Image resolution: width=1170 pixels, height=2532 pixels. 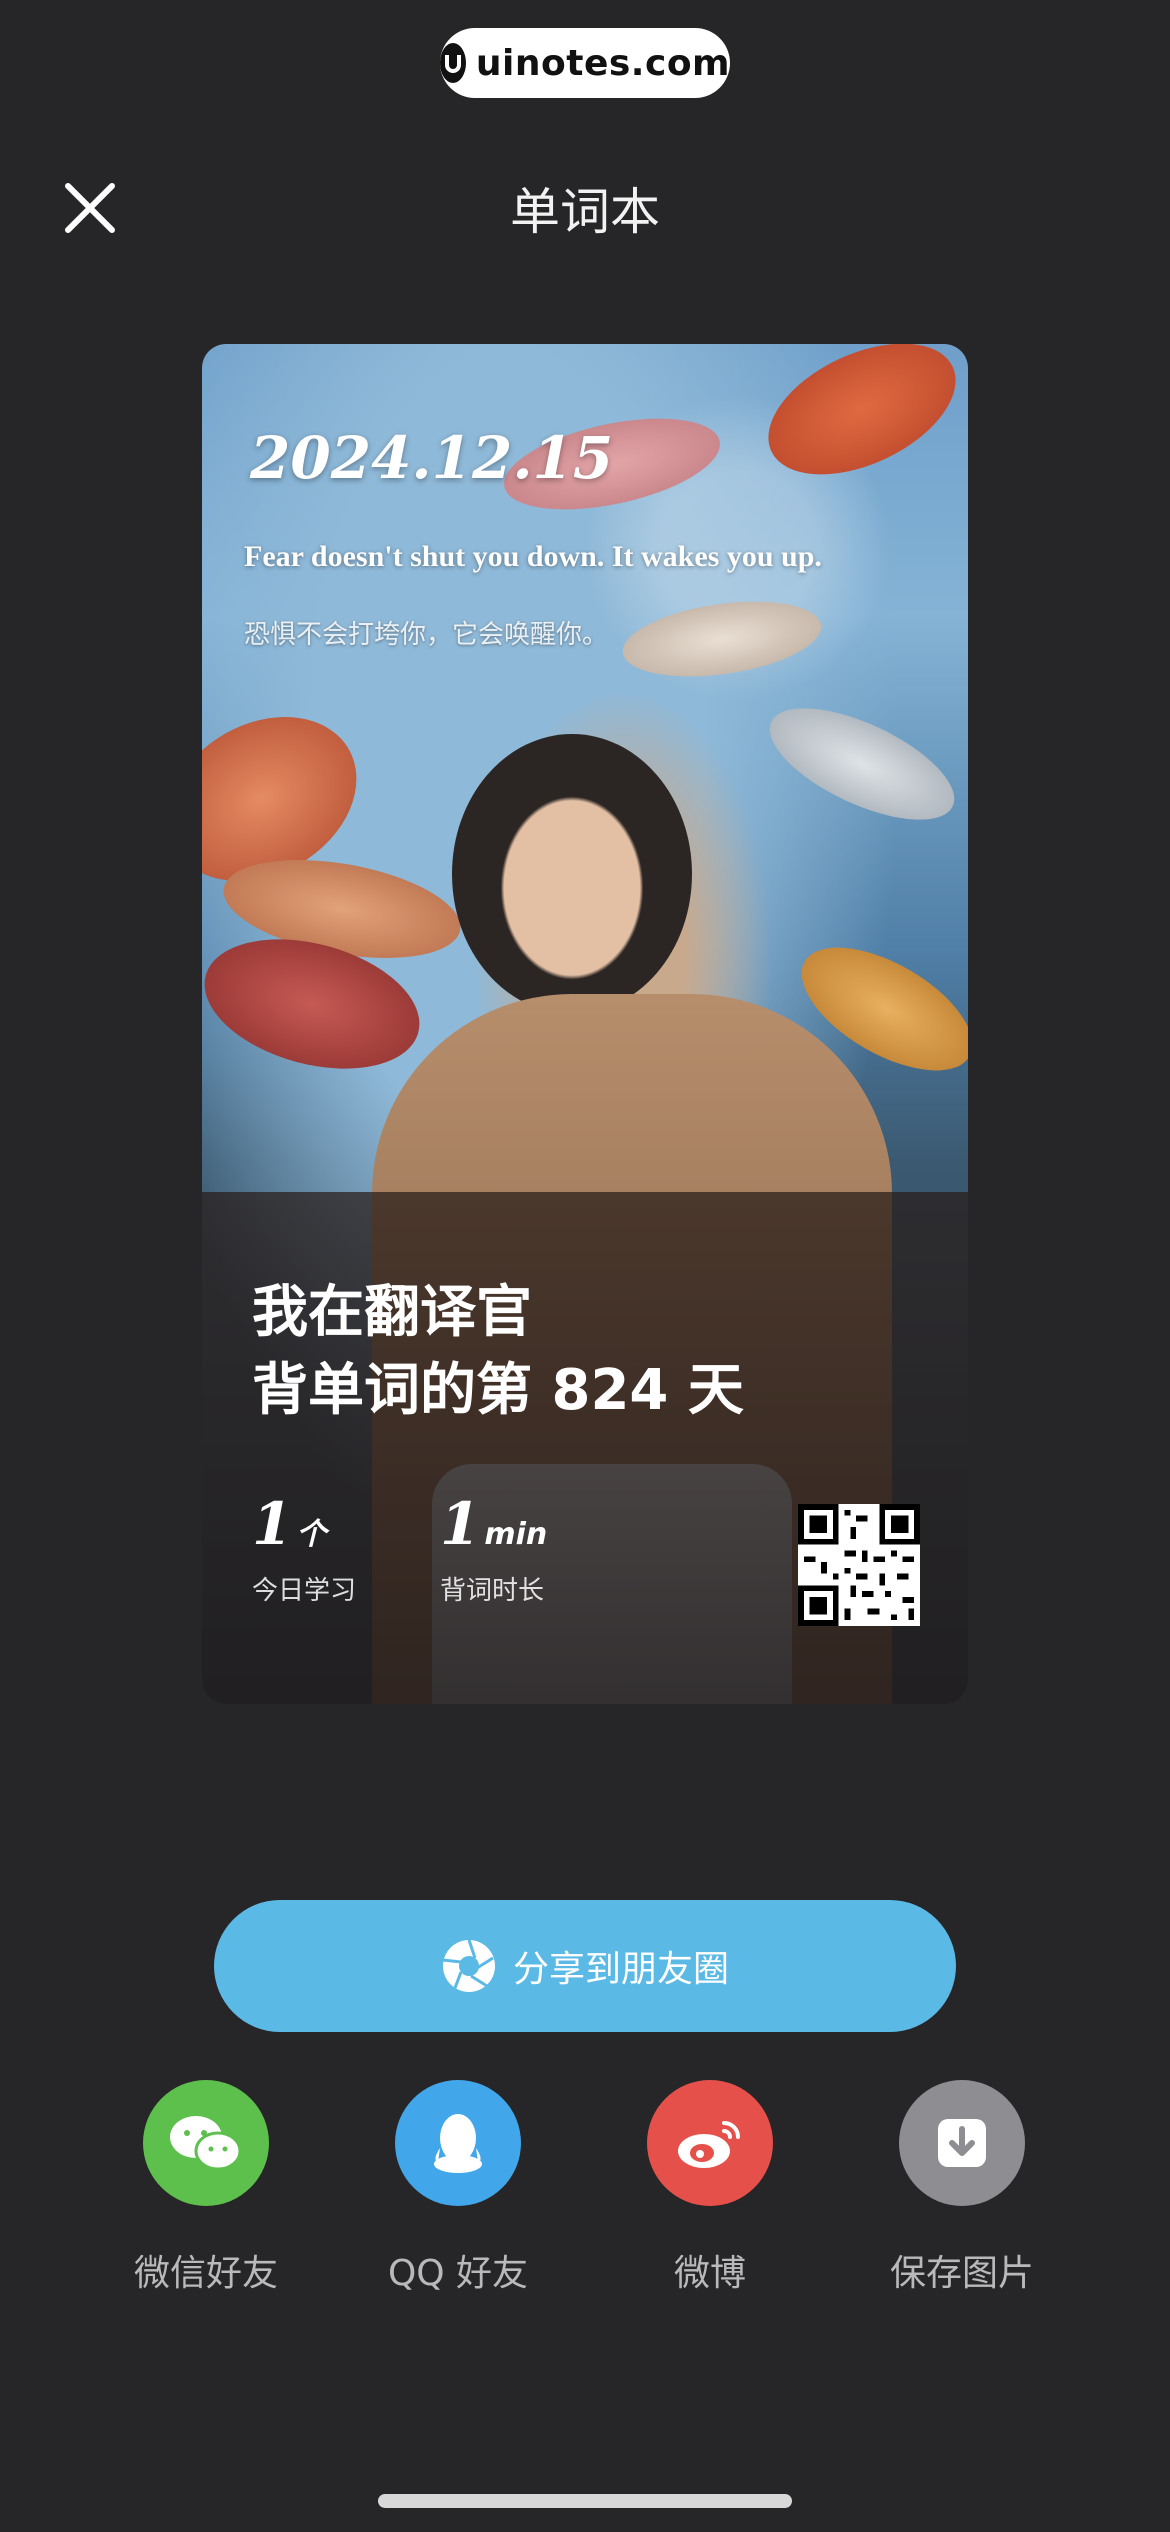 I want to click on uinotes-logo-icon, so click(x=452, y=63).